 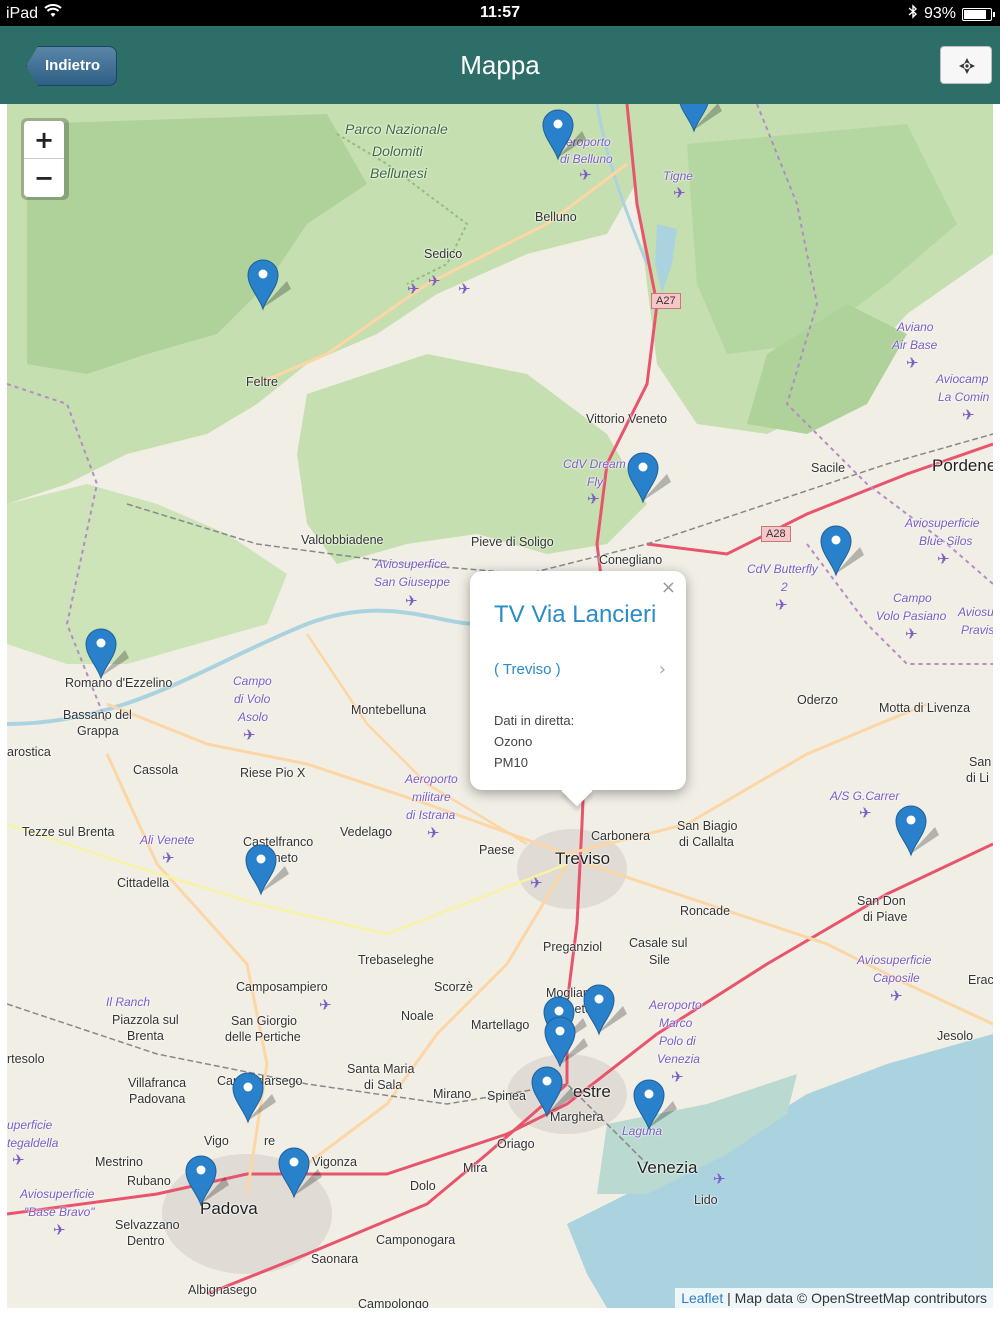 What do you see at coordinates (119, 683) in the screenshot?
I see `map-label: Romano d'Ezzelino` at bounding box center [119, 683].